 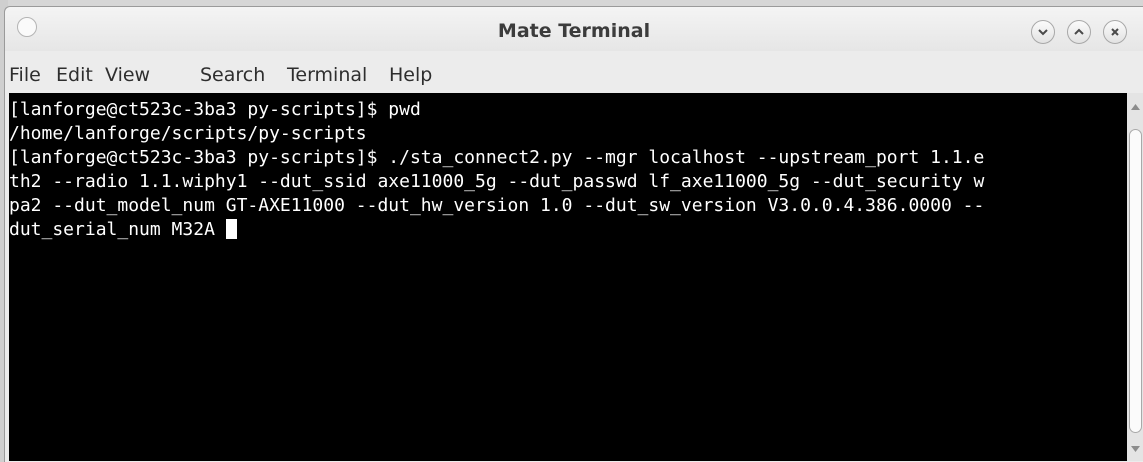 What do you see at coordinates (1135, 281) in the screenshot?
I see `scrollbar-thumb` at bounding box center [1135, 281].